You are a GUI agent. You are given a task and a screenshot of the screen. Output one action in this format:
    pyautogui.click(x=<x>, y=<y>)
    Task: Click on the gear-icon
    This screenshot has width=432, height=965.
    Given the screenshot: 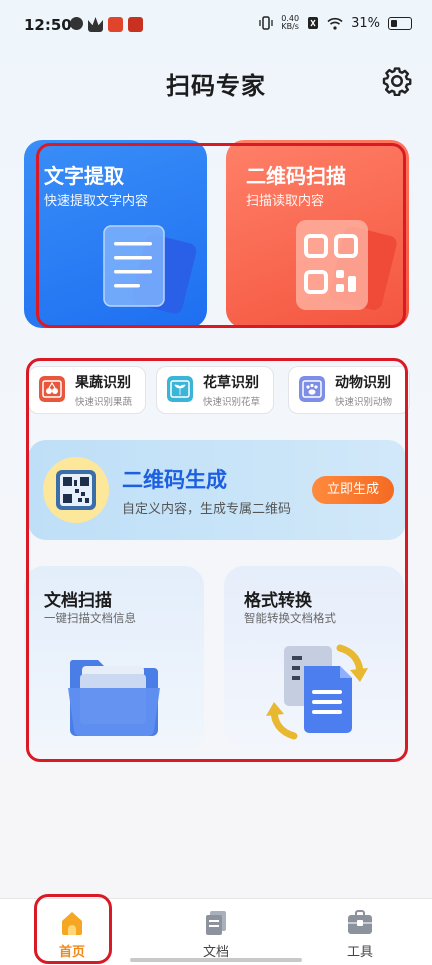 What is the action you would take?
    pyautogui.click(x=397, y=81)
    